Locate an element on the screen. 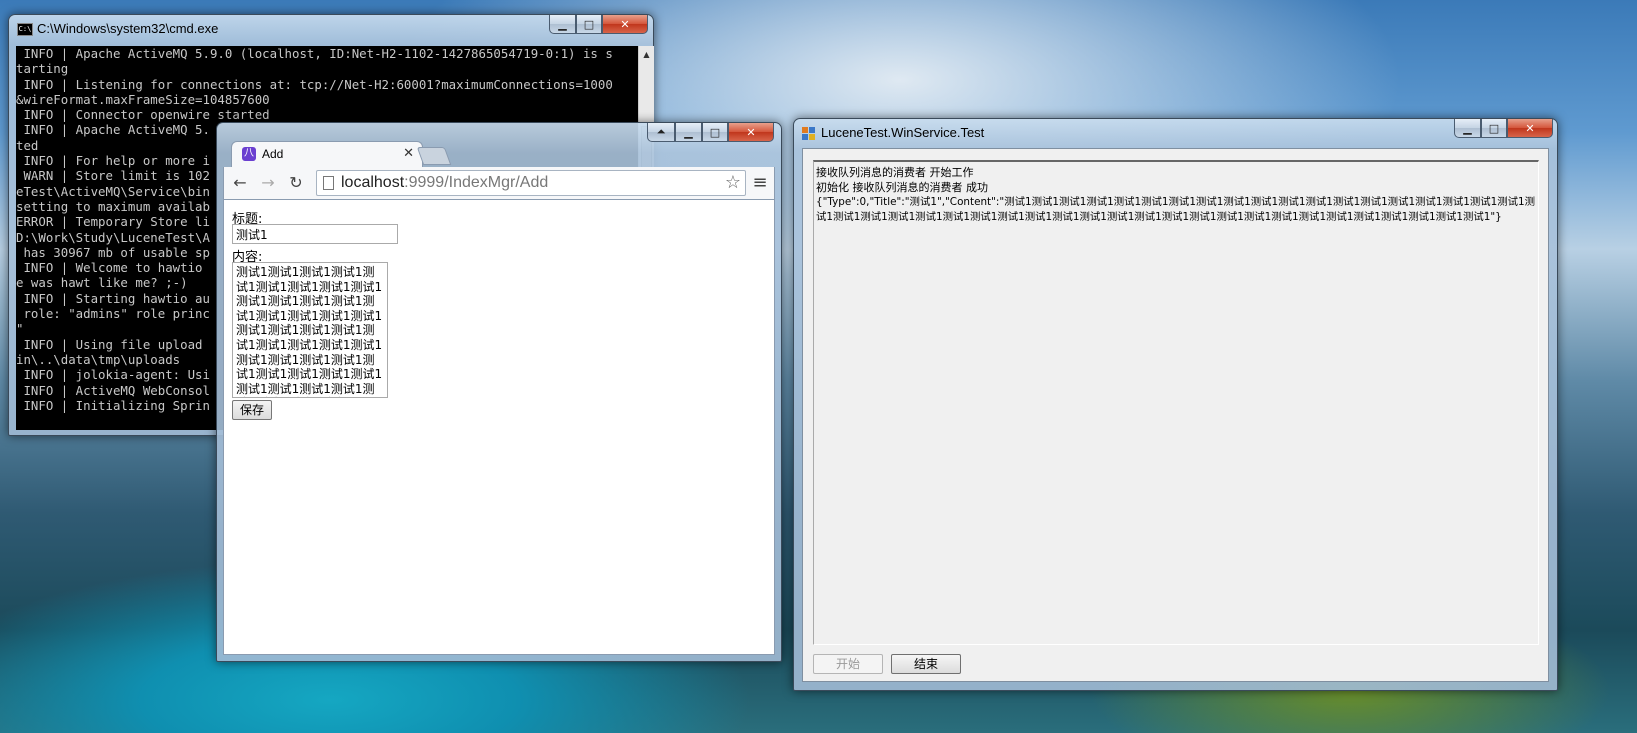  url-text: localhost:9999/IndexMgr/Add is located at coordinates (444, 183).